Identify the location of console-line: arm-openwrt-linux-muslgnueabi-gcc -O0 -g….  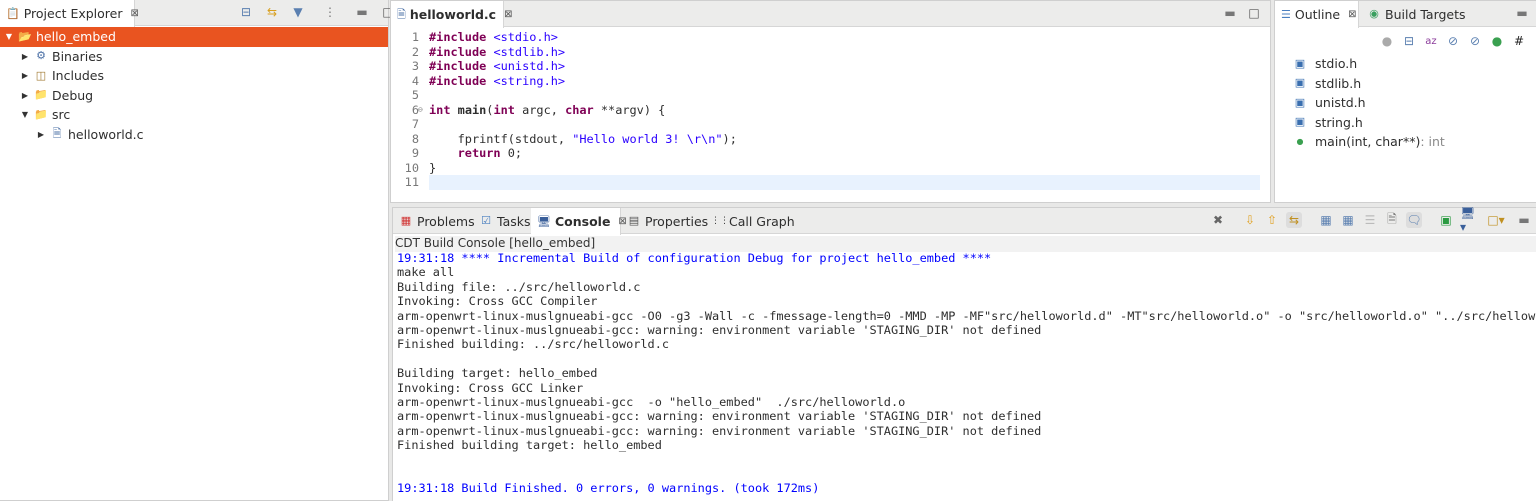
(966, 315).